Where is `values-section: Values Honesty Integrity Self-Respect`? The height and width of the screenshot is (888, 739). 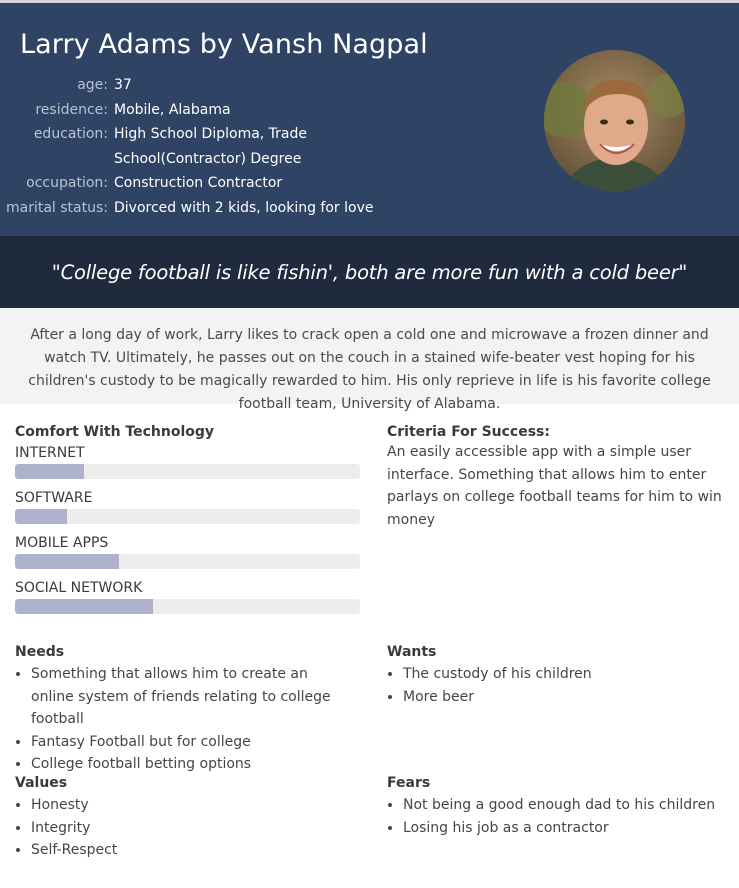 values-section: Values Honesty Integrity Self-Respect is located at coordinates (185, 818).